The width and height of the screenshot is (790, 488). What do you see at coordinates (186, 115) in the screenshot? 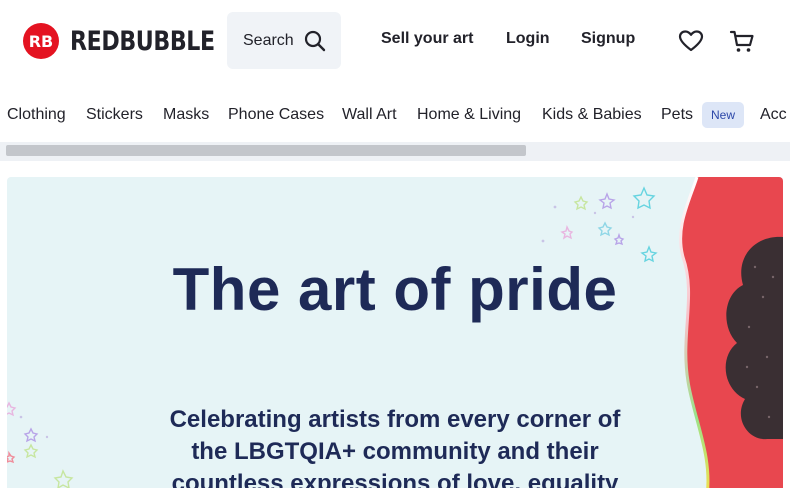
I see `category-masks: Masks` at bounding box center [186, 115].